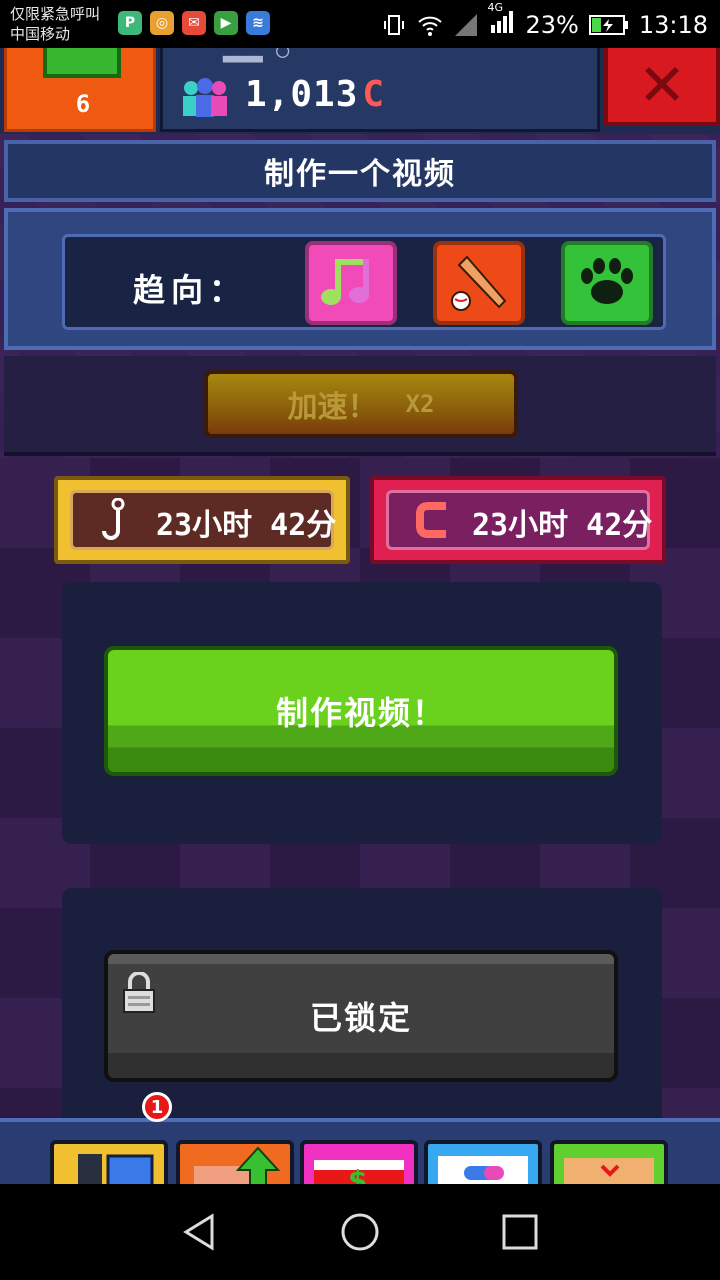 The width and height of the screenshot is (720, 1280). I want to click on trend-music-button, so click(351, 283).